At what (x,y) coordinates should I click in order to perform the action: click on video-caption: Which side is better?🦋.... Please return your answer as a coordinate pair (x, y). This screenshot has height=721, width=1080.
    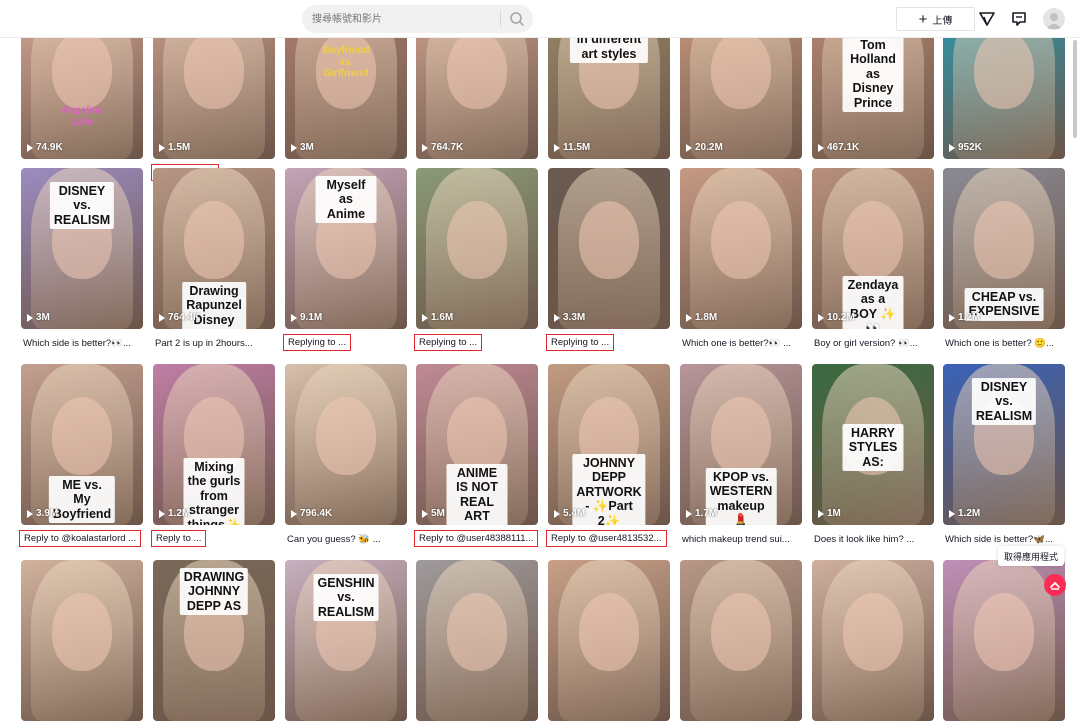
    Looking at the image, I should click on (1004, 539).